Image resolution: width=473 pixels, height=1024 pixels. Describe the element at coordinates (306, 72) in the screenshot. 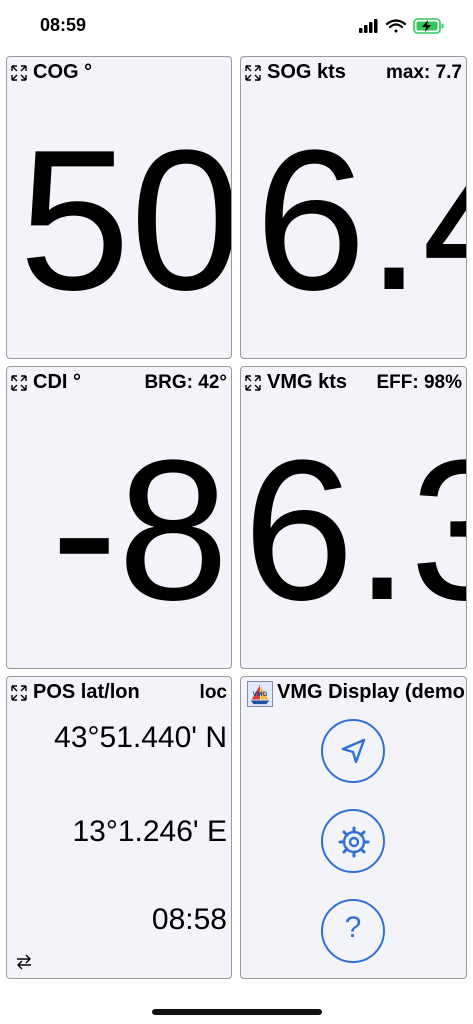

I see `sog-title: SOG kts` at that location.